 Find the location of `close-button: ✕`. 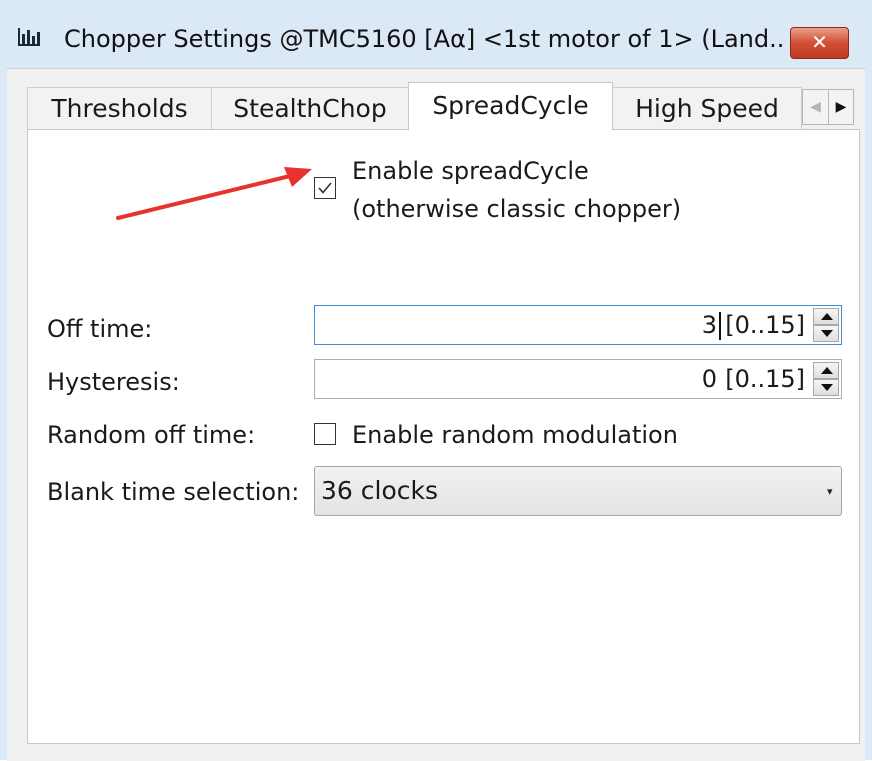

close-button: ✕ is located at coordinates (819, 43).